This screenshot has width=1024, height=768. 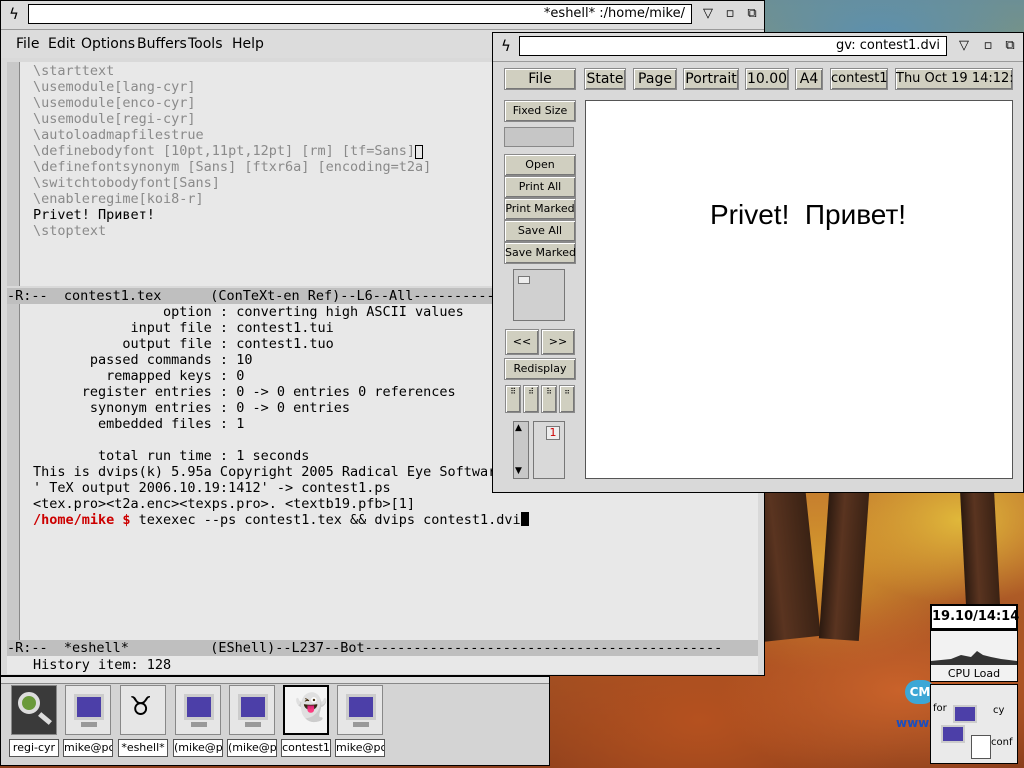 I want to click on source-scrollbar, so click(x=13, y=174).